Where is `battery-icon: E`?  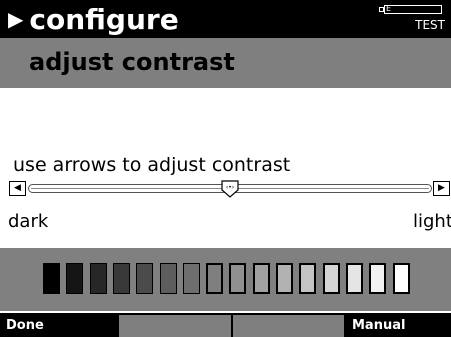
battery-icon: E is located at coordinates (410, 9).